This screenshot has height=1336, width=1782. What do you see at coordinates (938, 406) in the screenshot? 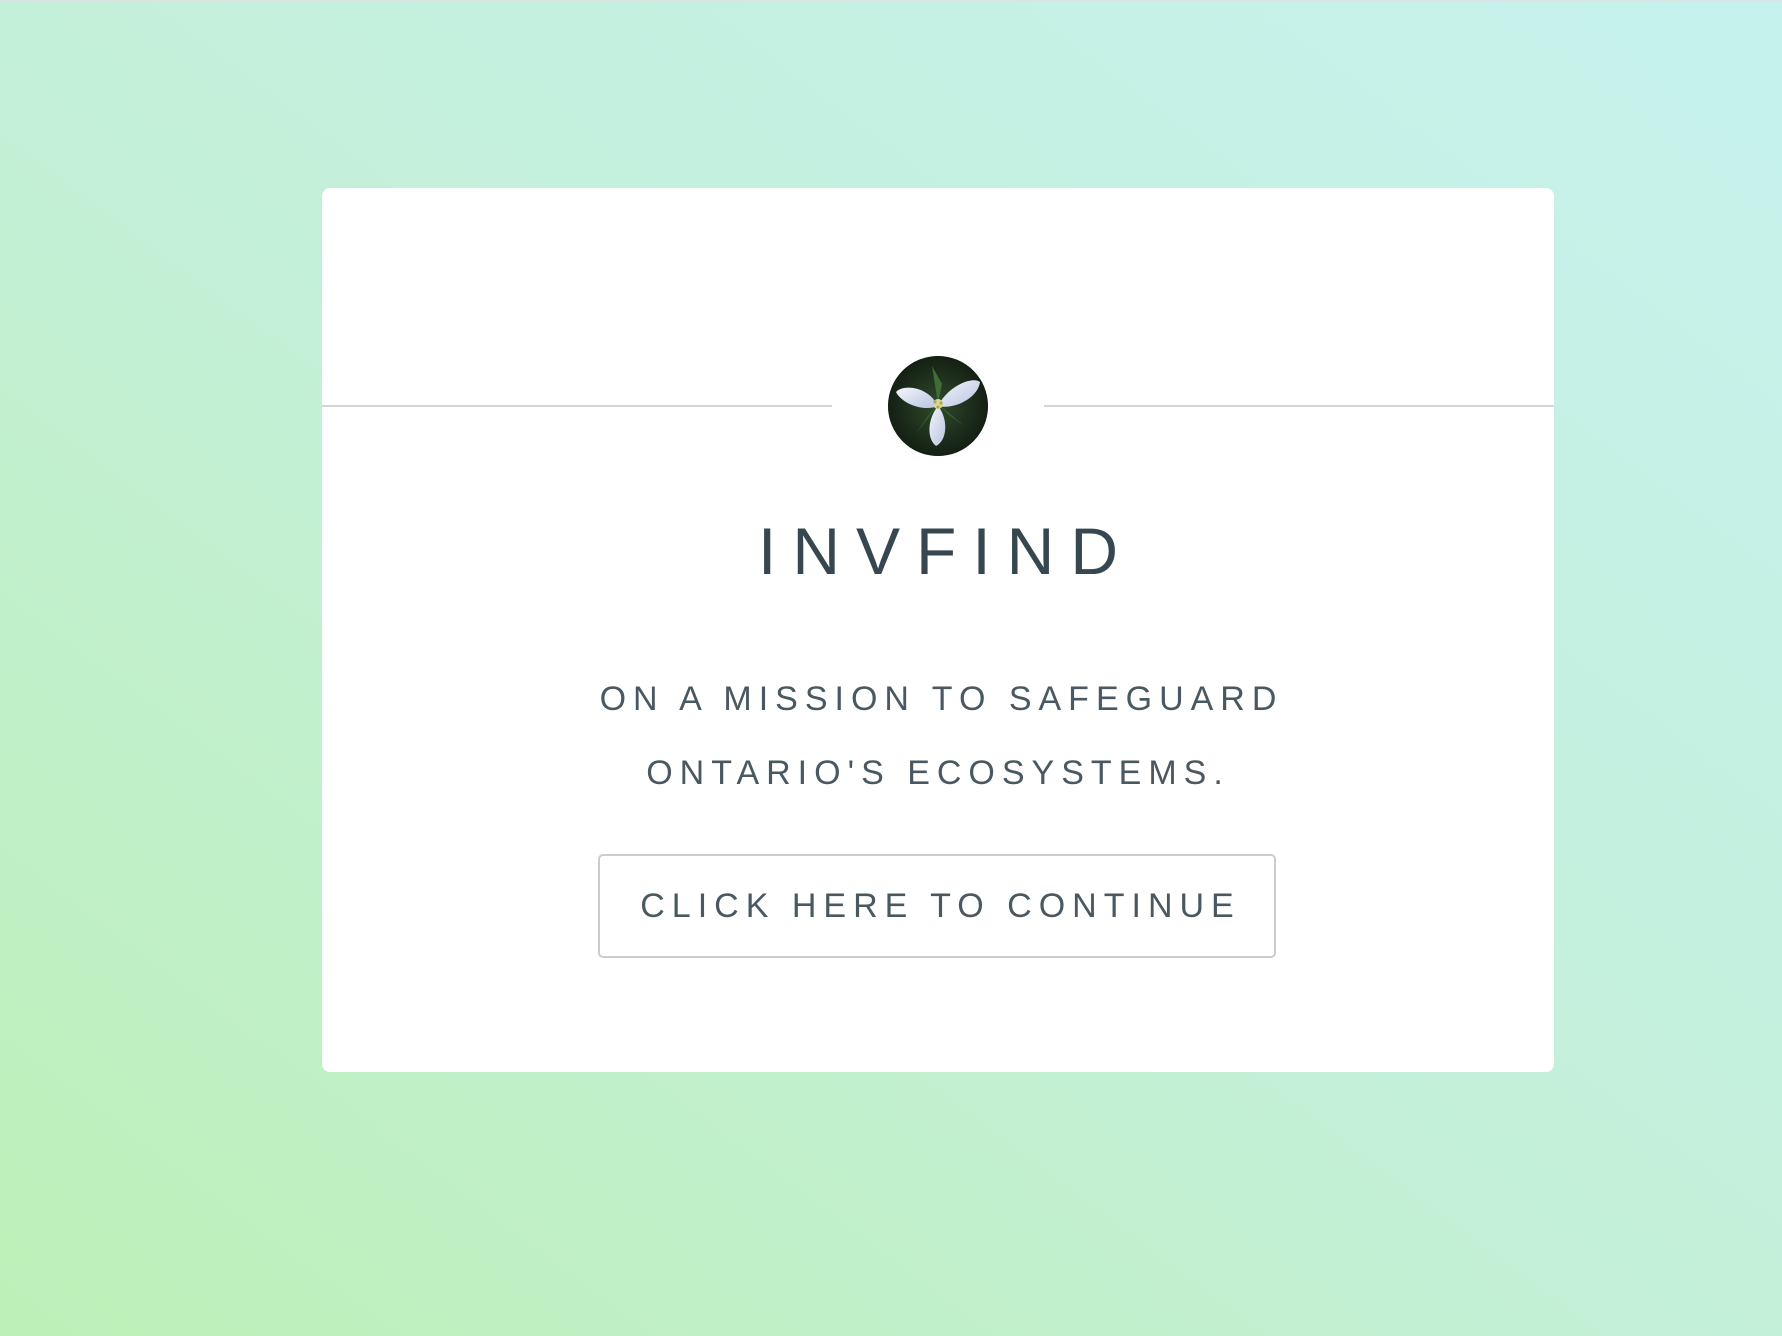
I see `trillium-flower-icon` at bounding box center [938, 406].